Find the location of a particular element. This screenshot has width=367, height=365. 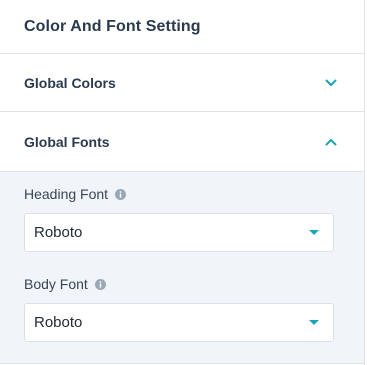

body-font-select: Roboto is located at coordinates (179, 322).